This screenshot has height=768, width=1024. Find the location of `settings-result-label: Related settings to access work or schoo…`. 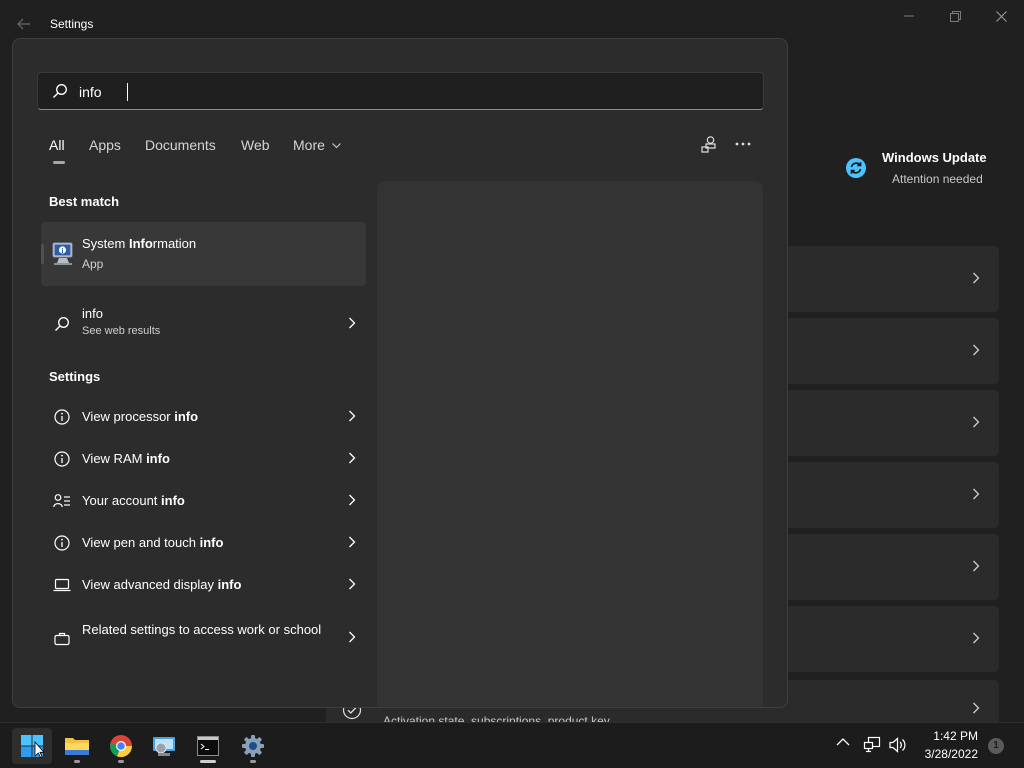

settings-result-label: Related settings to access work or schoo… is located at coordinates (202, 630).